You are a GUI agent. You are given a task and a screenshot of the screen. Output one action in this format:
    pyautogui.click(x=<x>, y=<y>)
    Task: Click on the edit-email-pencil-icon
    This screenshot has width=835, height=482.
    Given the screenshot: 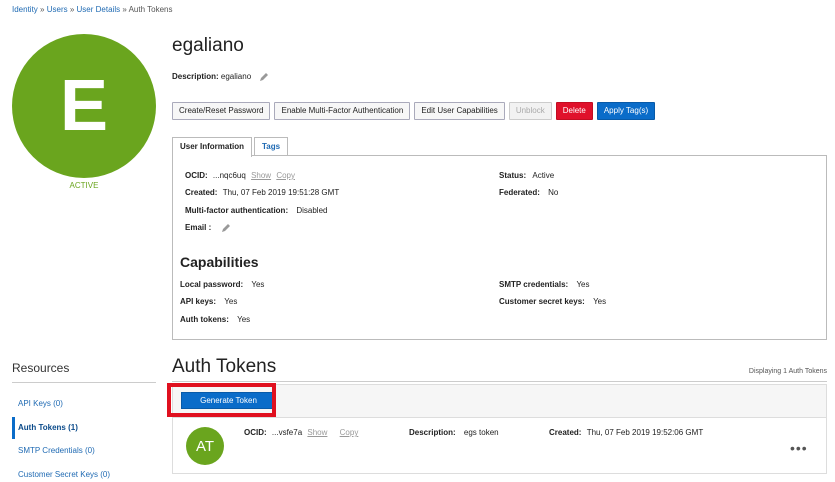 What is the action you would take?
    pyautogui.click(x=226, y=228)
    